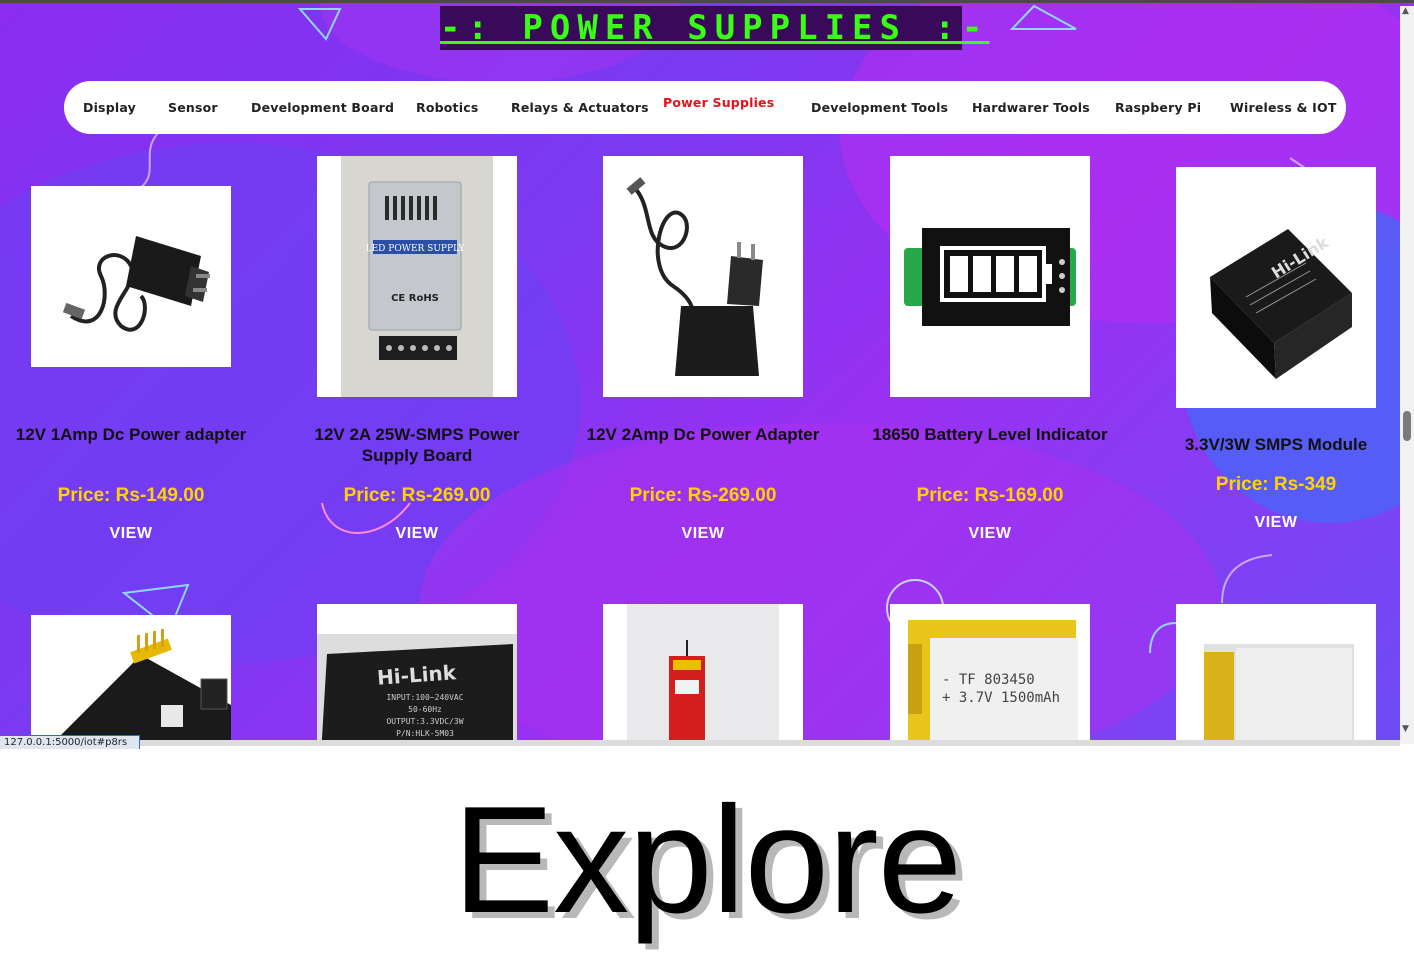  What do you see at coordinates (707, 860) in the screenshot?
I see `caption-text: Explore` at bounding box center [707, 860].